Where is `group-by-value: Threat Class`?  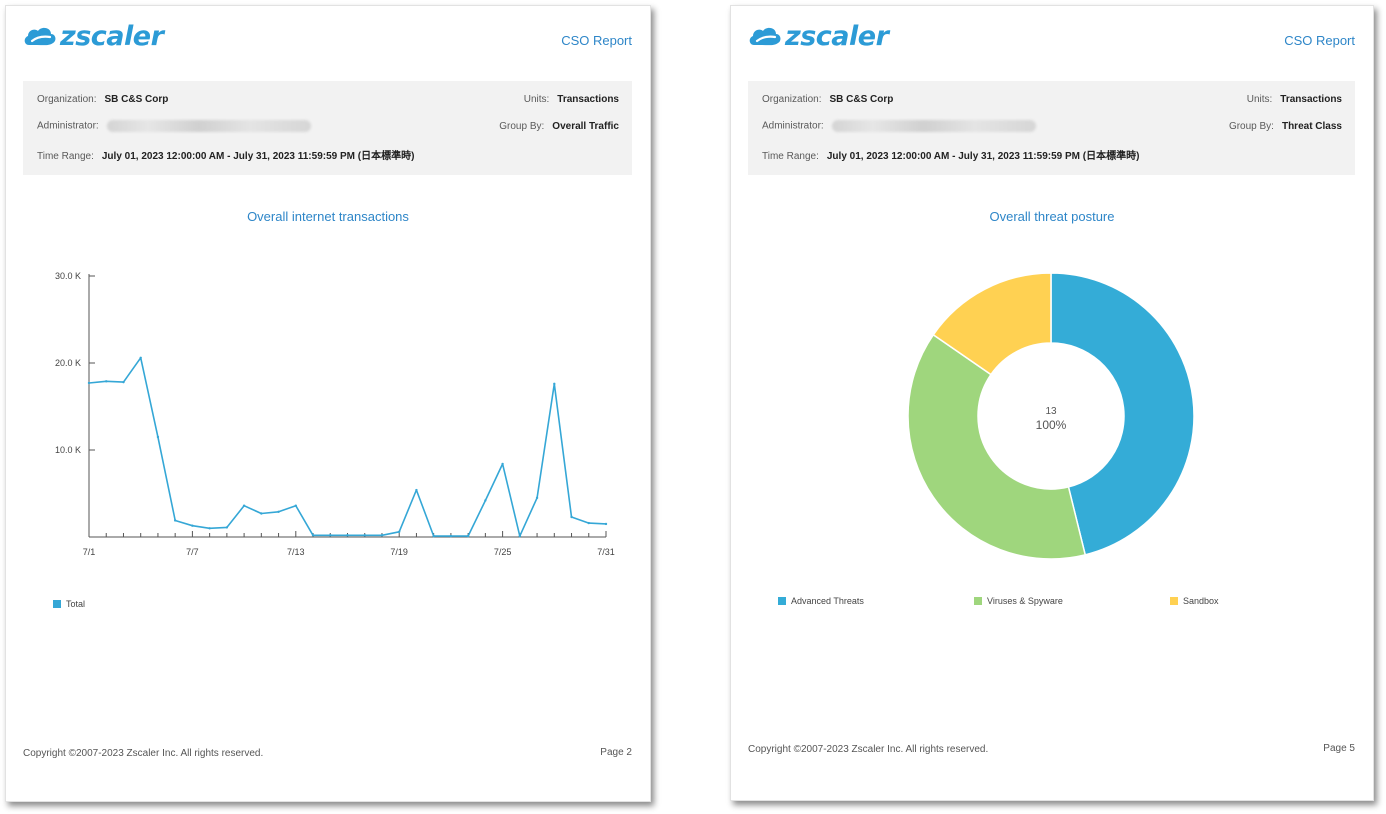 group-by-value: Threat Class is located at coordinates (1311, 126).